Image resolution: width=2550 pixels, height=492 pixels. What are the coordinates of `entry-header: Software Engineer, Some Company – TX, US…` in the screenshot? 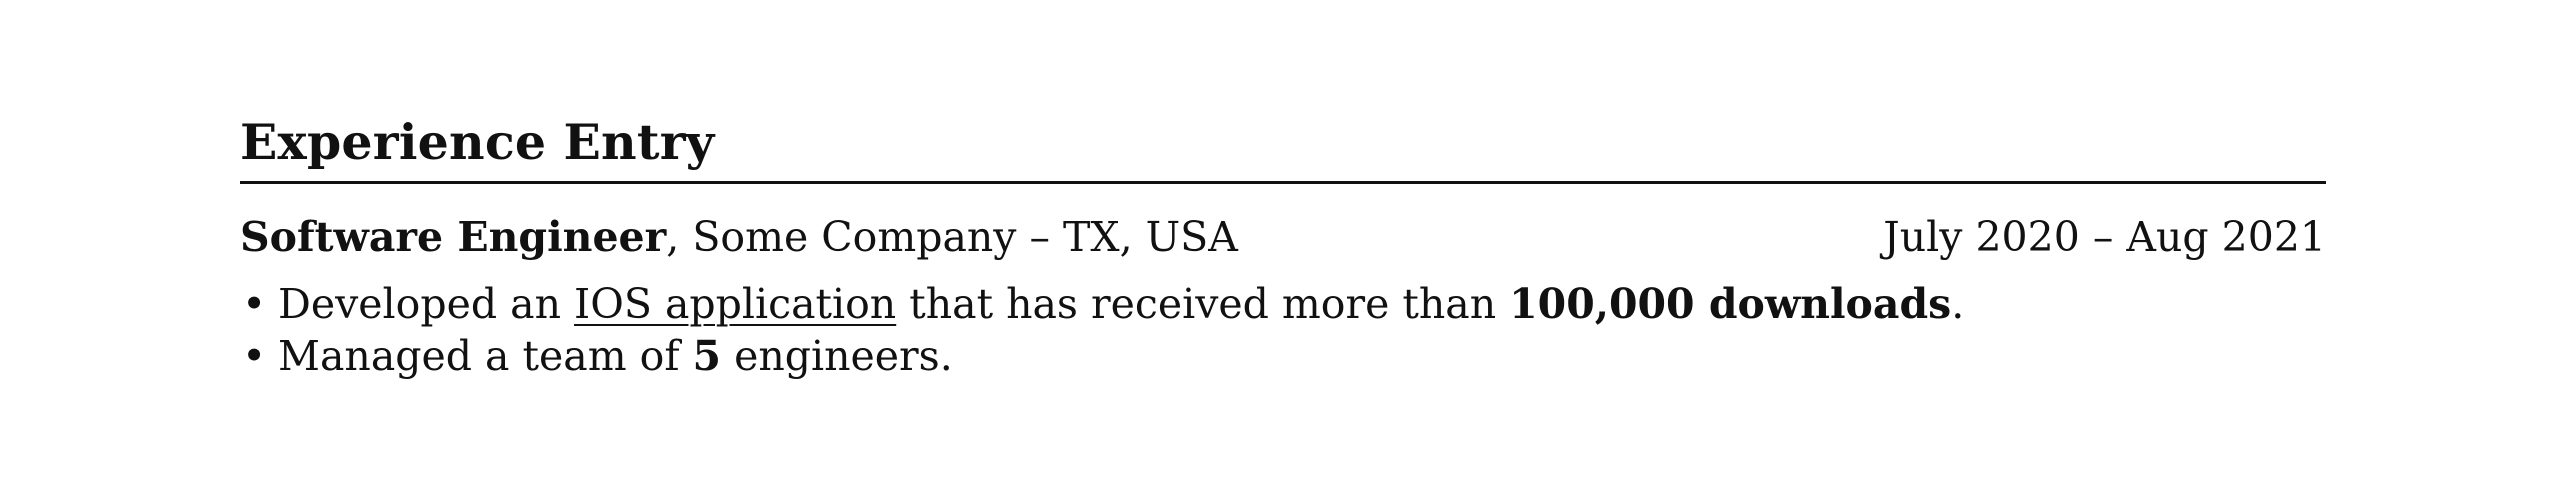 It's located at (1283, 237).